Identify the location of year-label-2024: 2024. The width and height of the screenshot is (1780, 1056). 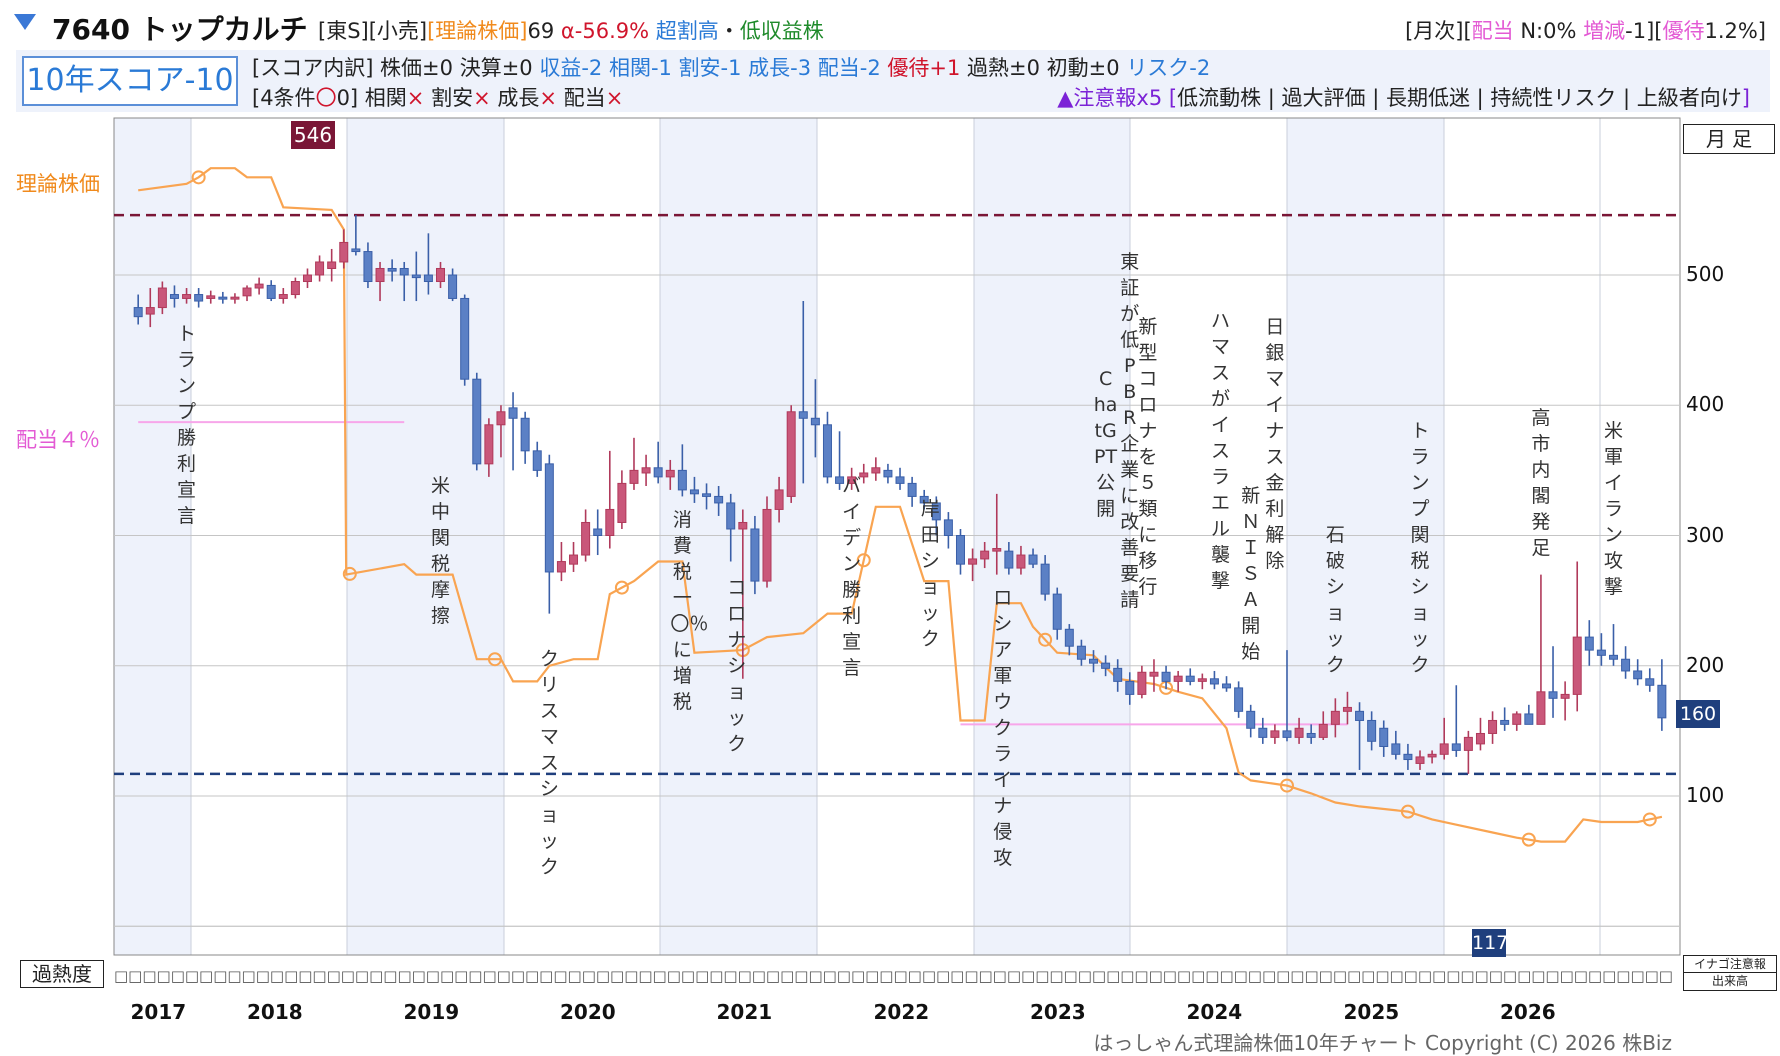
(1214, 1012).